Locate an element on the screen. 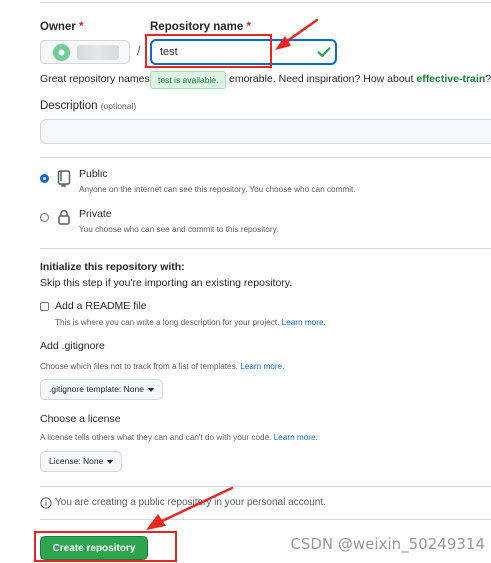 The width and height of the screenshot is (491, 563). readme-checkbox is located at coordinates (44, 306).